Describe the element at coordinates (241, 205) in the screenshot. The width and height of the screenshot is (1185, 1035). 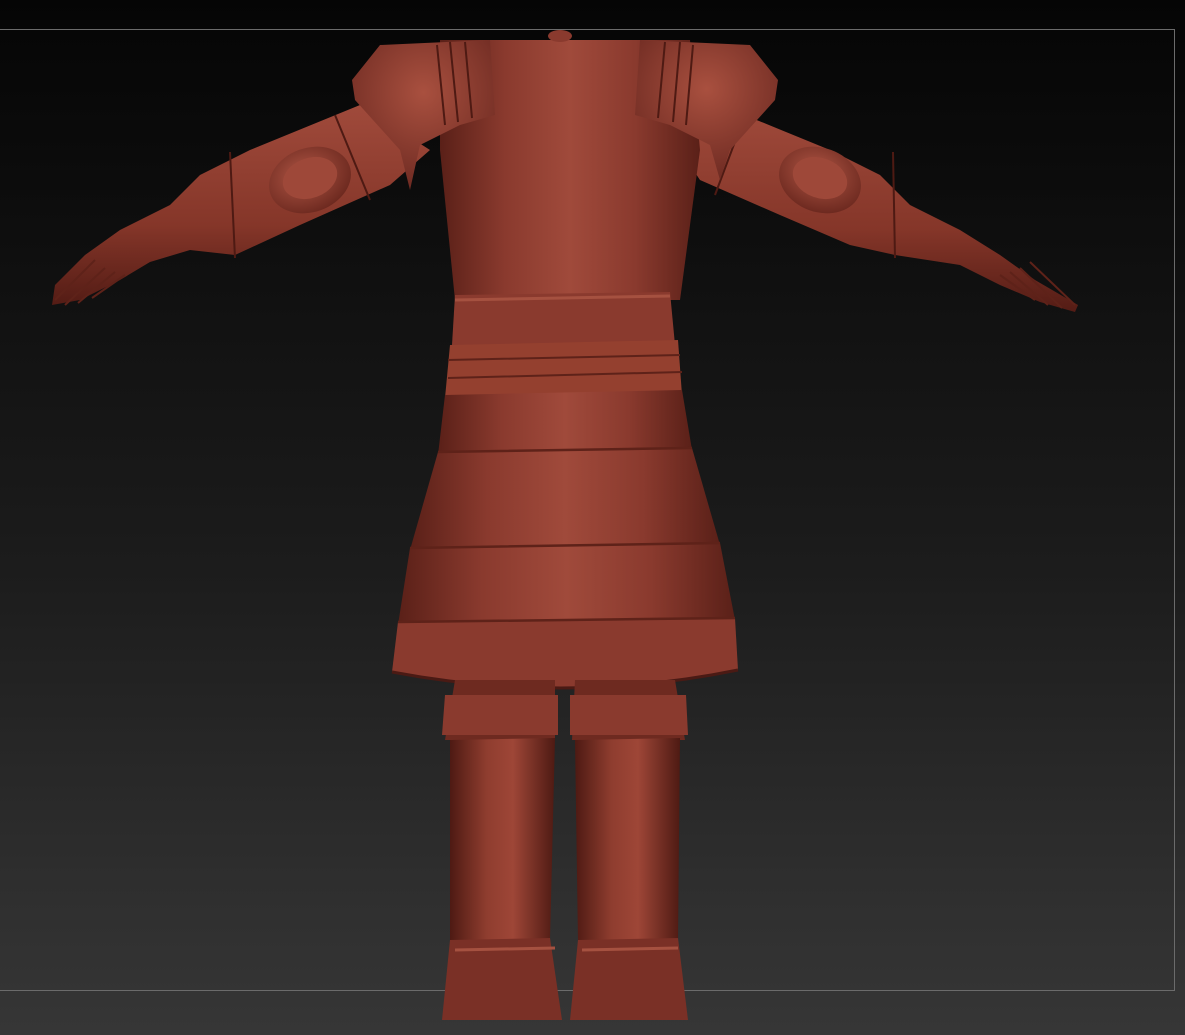
I see `left-arm` at that location.